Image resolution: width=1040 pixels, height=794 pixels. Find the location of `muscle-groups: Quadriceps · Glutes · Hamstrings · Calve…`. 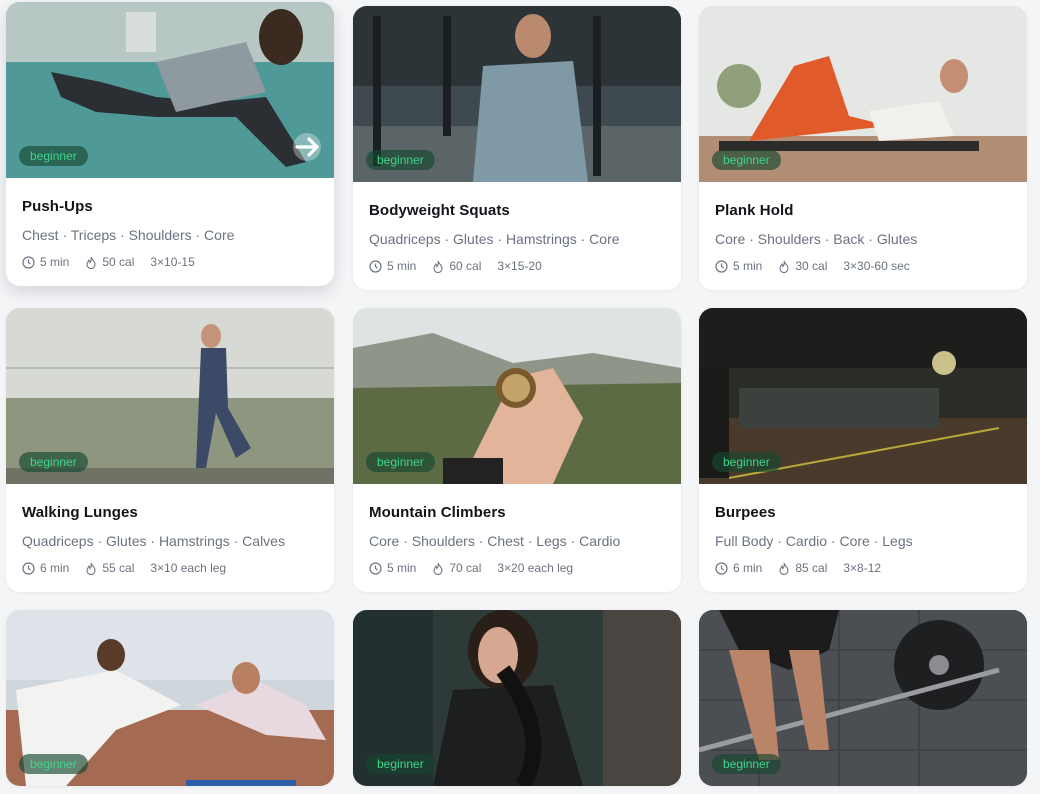

muscle-groups: Quadriceps · Glutes · Hamstrings · Calve… is located at coordinates (153, 541).